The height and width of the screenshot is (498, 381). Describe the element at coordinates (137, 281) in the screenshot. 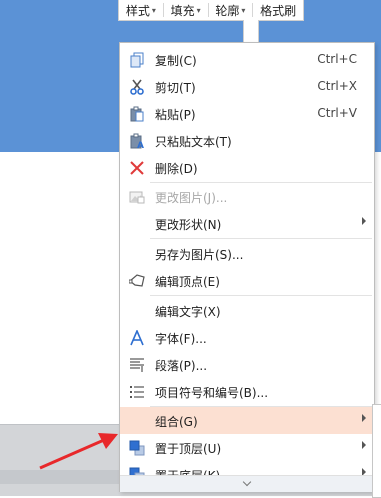

I see `edit-points-icon` at that location.